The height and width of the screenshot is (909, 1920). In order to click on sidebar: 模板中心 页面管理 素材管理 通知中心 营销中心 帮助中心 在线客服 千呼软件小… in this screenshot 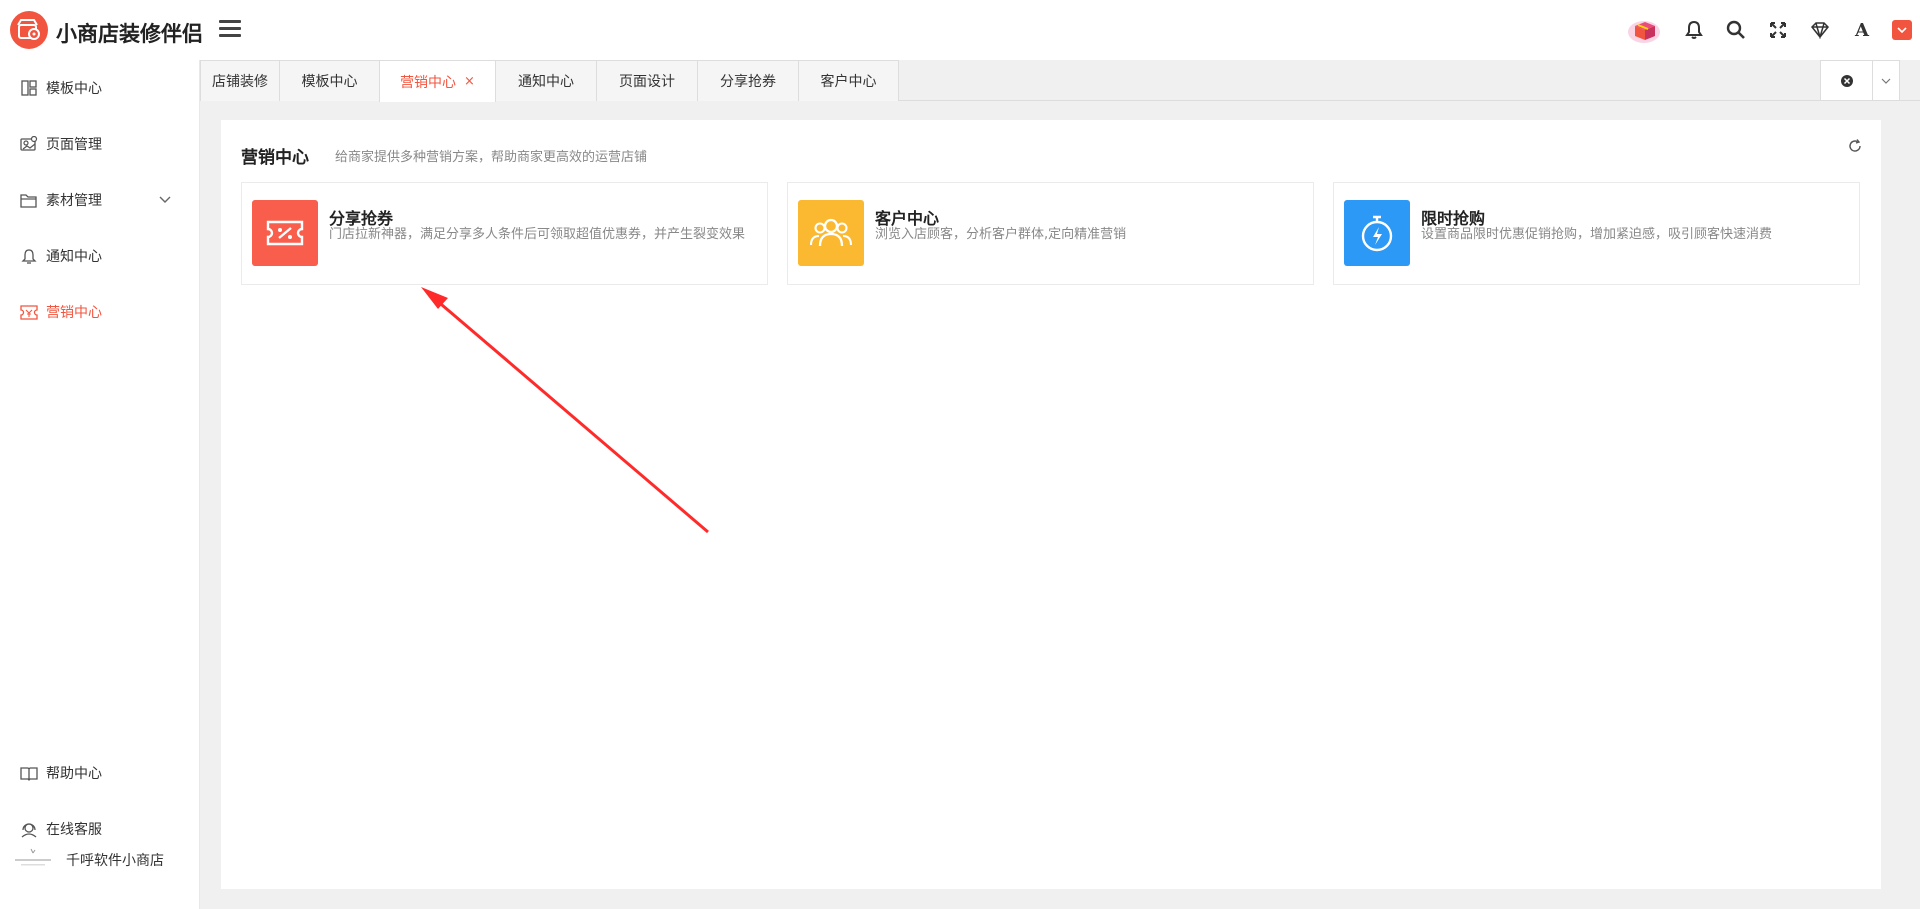, I will do `click(100, 484)`.